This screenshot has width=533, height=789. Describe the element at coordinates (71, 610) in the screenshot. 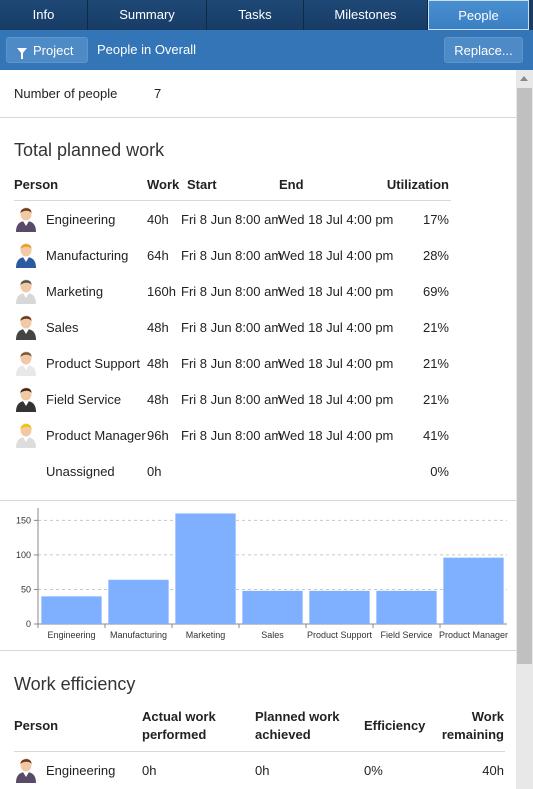

I see `bar-engineering` at that location.